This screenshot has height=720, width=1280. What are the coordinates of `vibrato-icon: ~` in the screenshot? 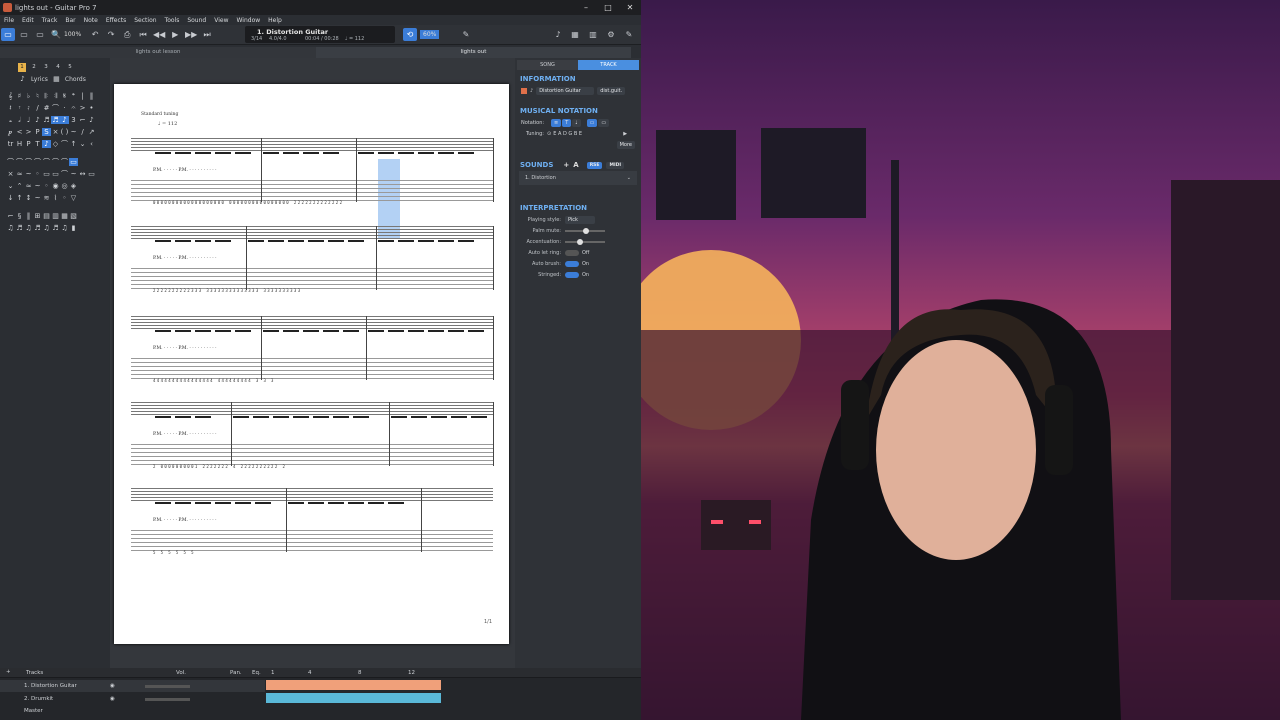 It's located at (73, 132).